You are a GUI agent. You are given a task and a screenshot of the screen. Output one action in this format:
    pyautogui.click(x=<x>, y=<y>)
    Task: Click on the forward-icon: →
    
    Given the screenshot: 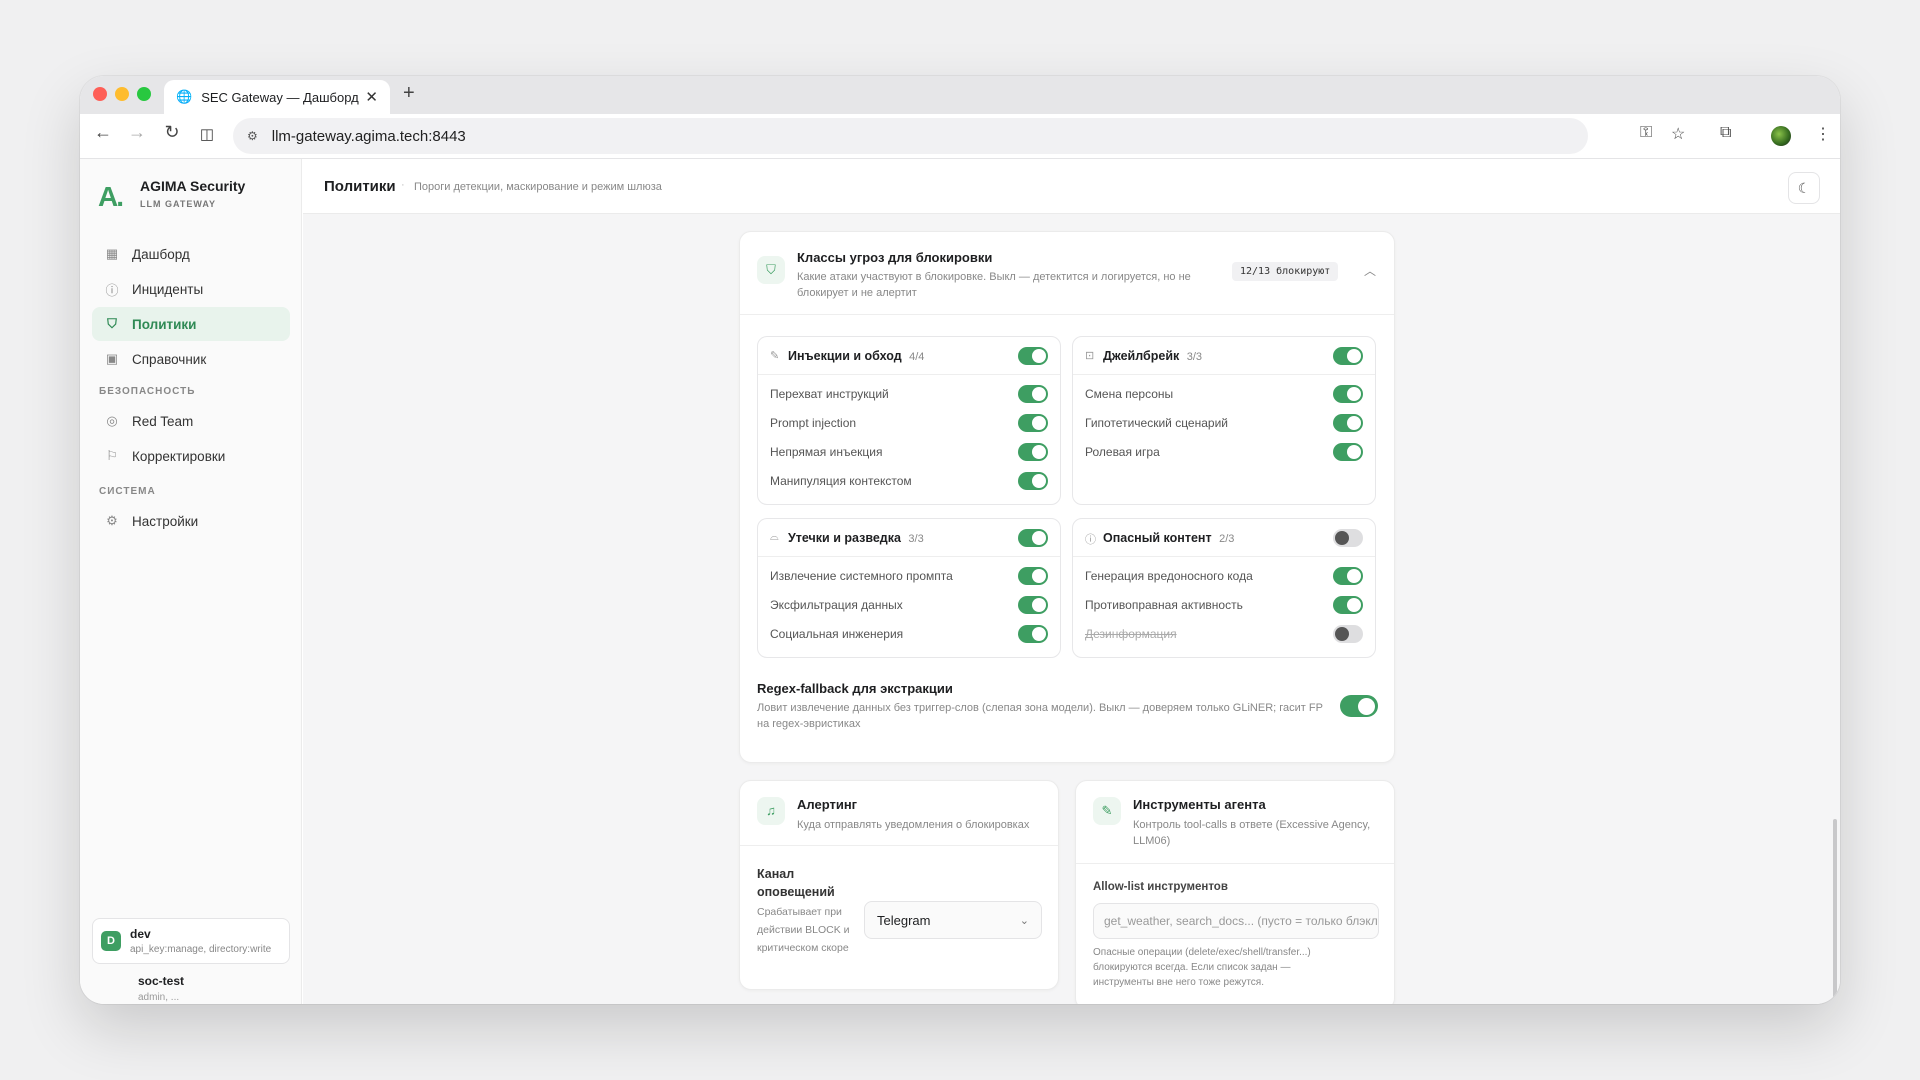 What is the action you would take?
    pyautogui.click(x=137, y=132)
    